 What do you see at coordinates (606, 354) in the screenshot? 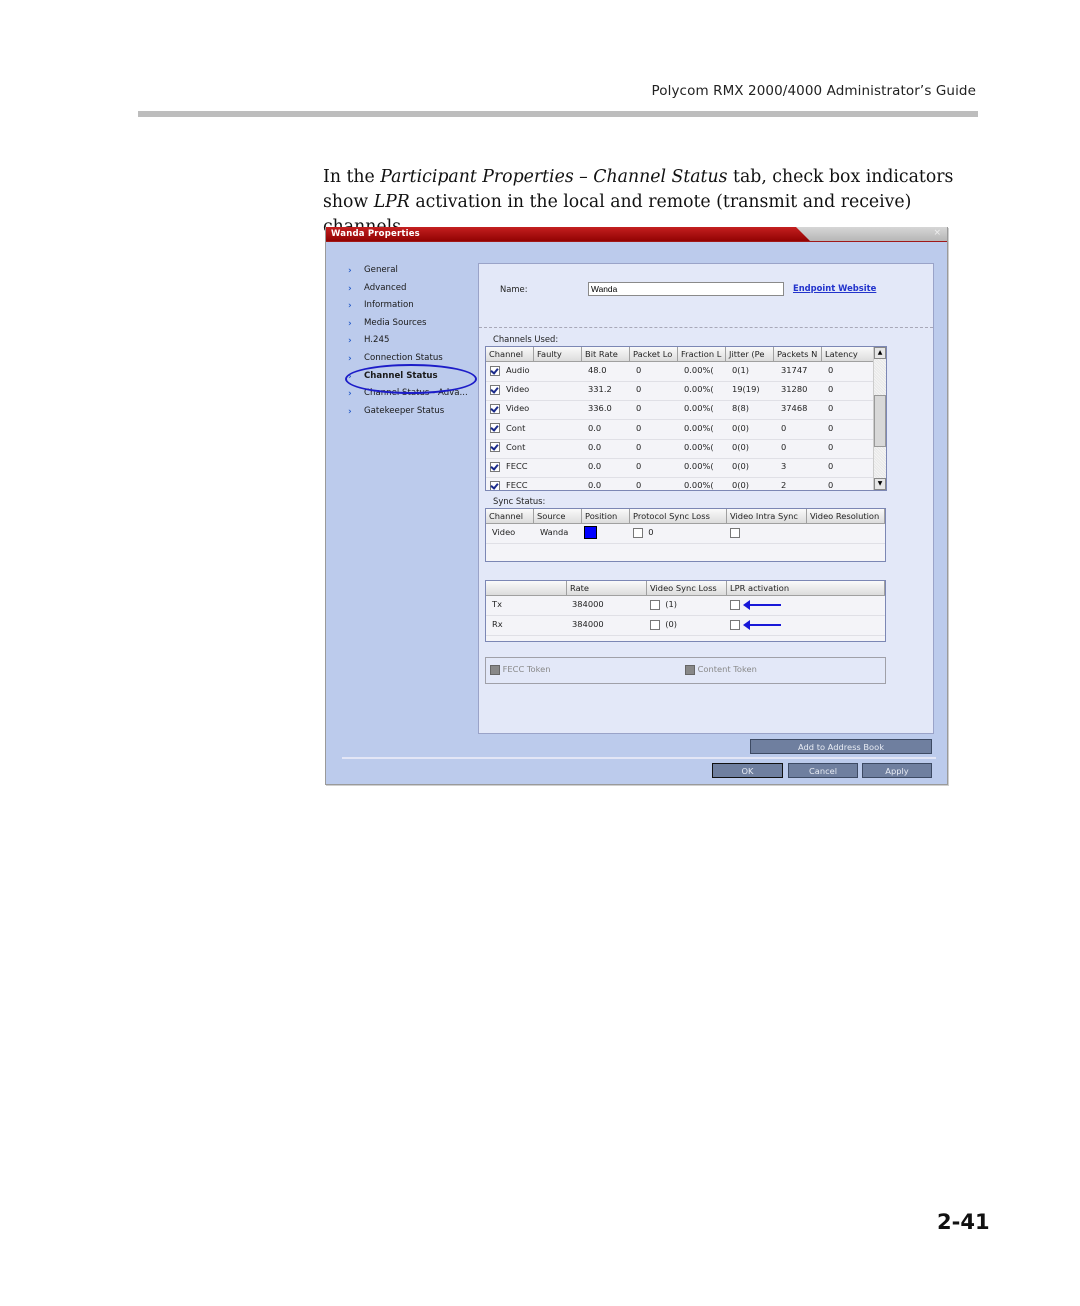
I see `col-header-bit-rate: Bit Rate` at bounding box center [606, 354].